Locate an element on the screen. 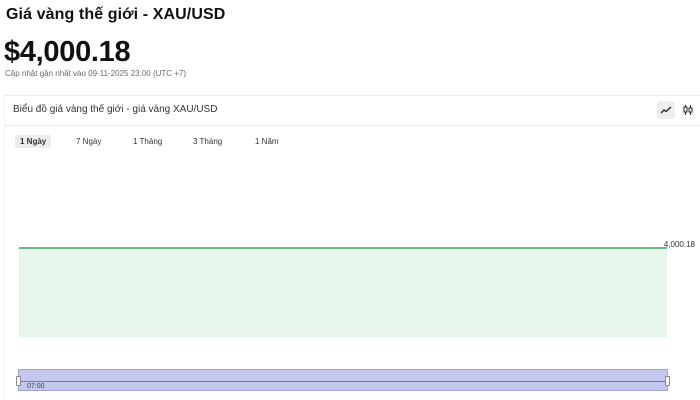 The image size is (700, 400). line-chart-icon is located at coordinates (666, 110).